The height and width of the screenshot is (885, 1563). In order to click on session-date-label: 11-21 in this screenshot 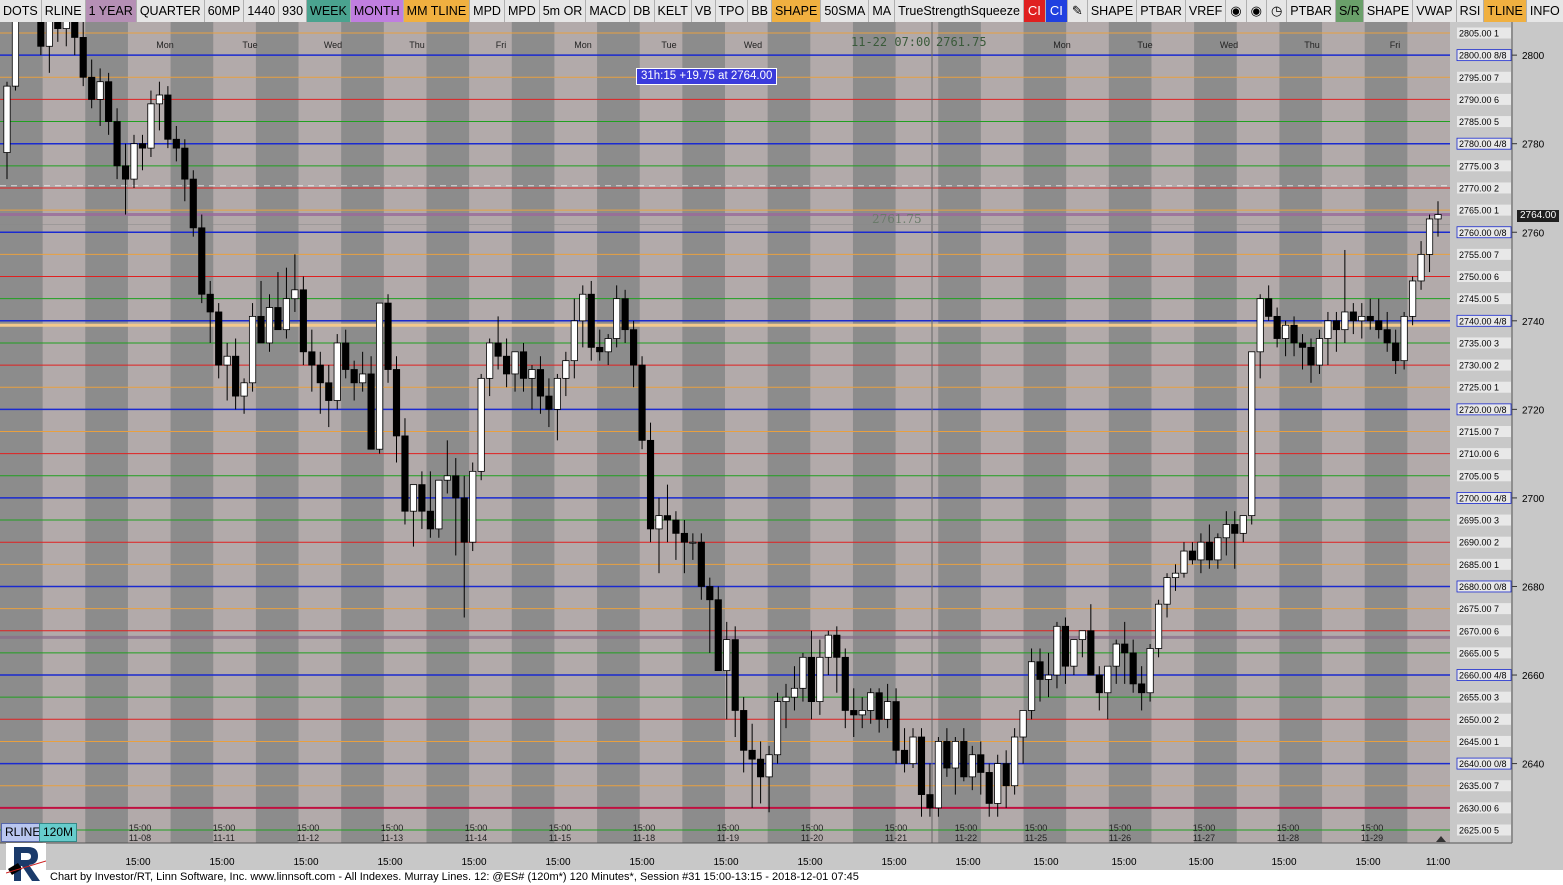, I will do `click(896, 838)`.